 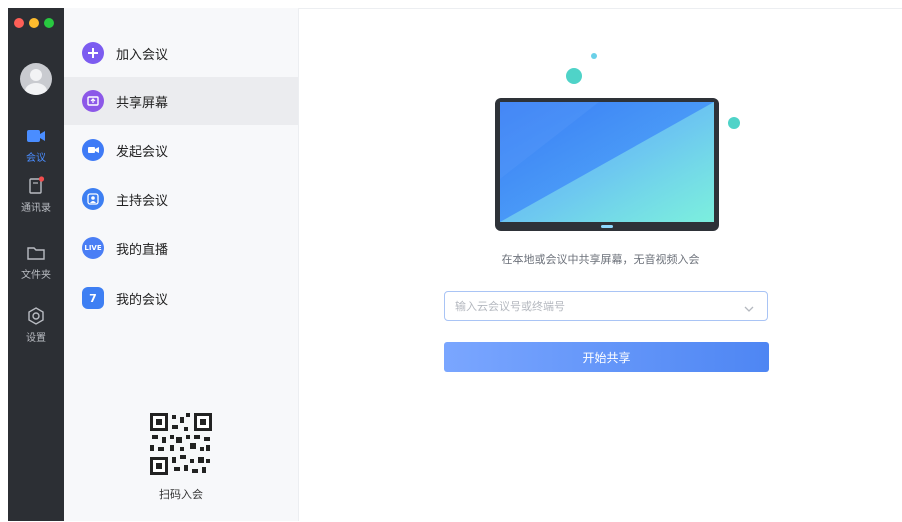 I want to click on menu-item-label: 共享屏幕, so click(x=142, y=103).